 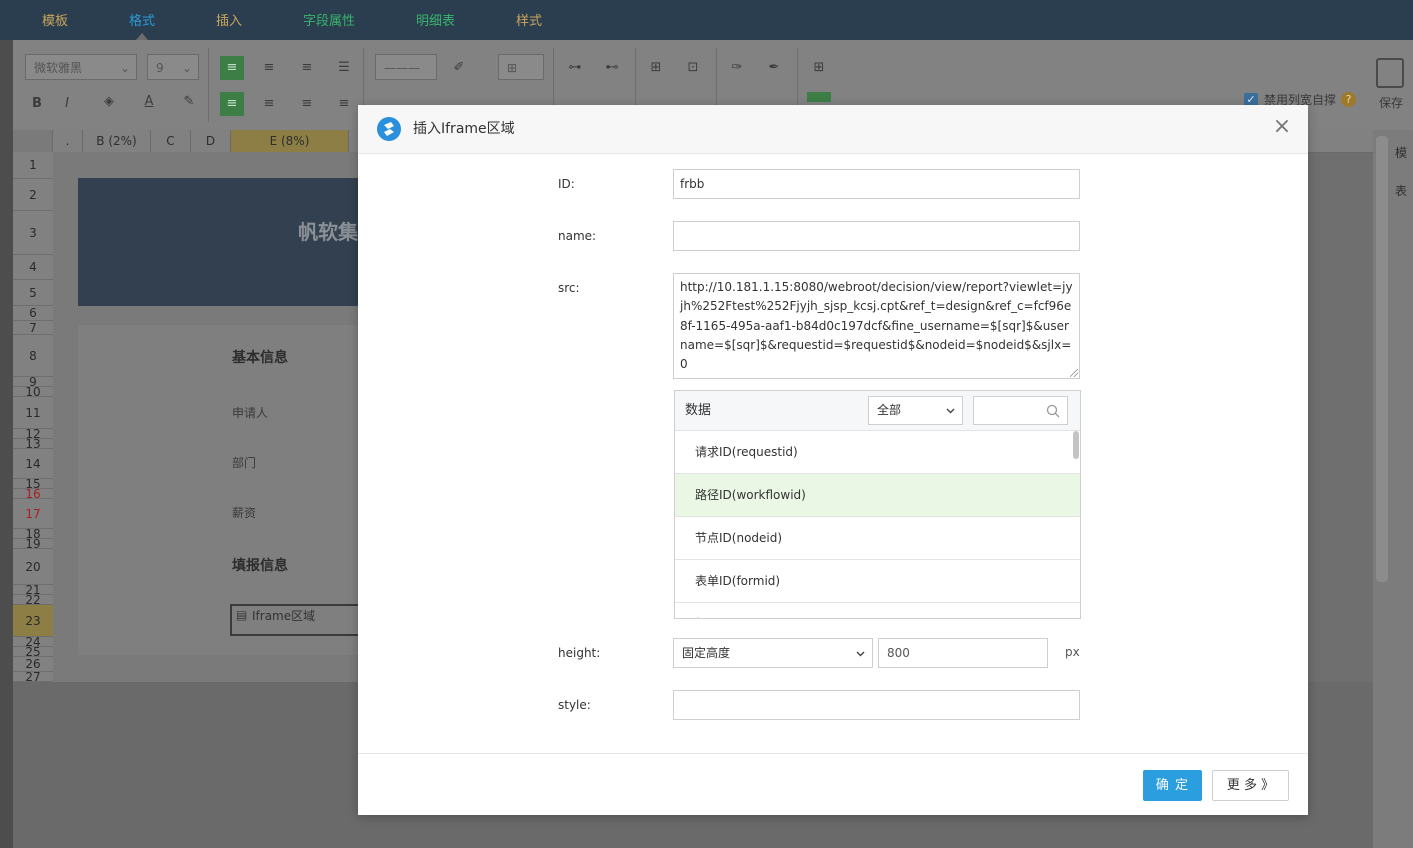 I want to click on row-number: 13, so click(x=33, y=444).